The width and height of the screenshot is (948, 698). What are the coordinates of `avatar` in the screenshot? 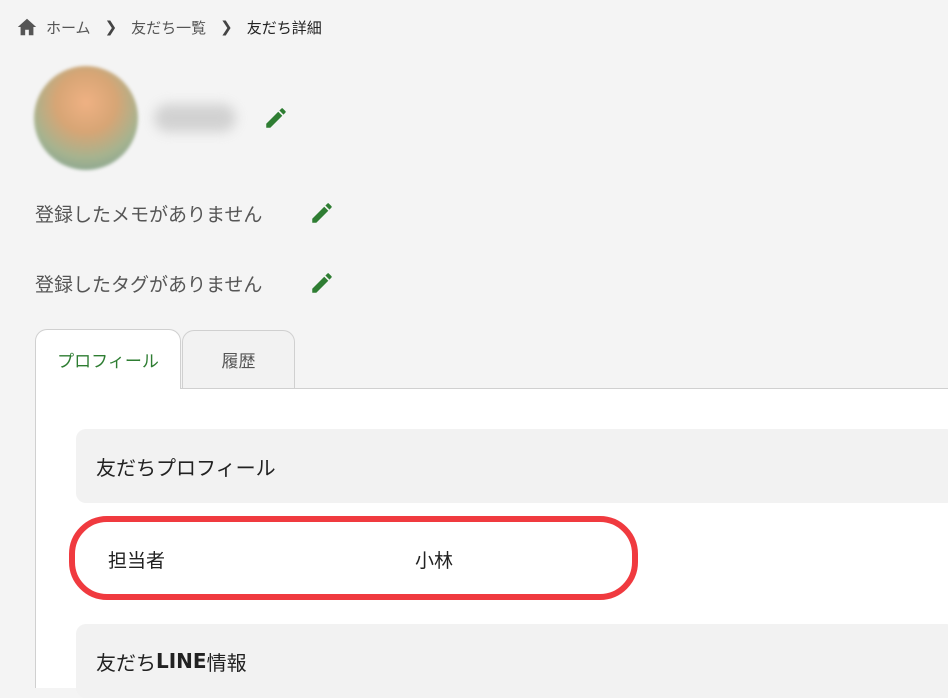 It's located at (86, 118).